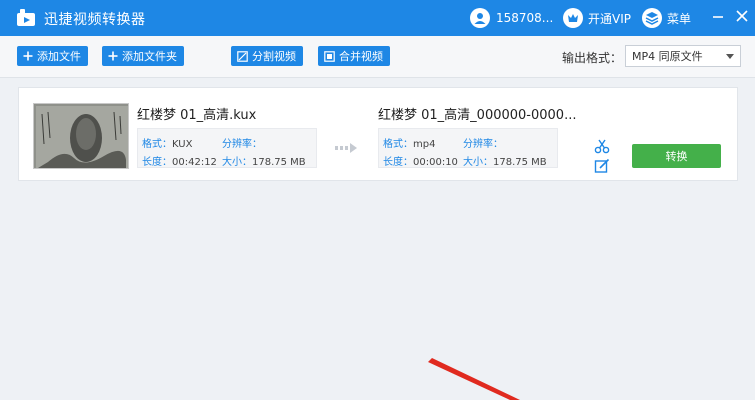 The image size is (755, 400). I want to click on vip-label: 开通VIP, so click(609, 18).